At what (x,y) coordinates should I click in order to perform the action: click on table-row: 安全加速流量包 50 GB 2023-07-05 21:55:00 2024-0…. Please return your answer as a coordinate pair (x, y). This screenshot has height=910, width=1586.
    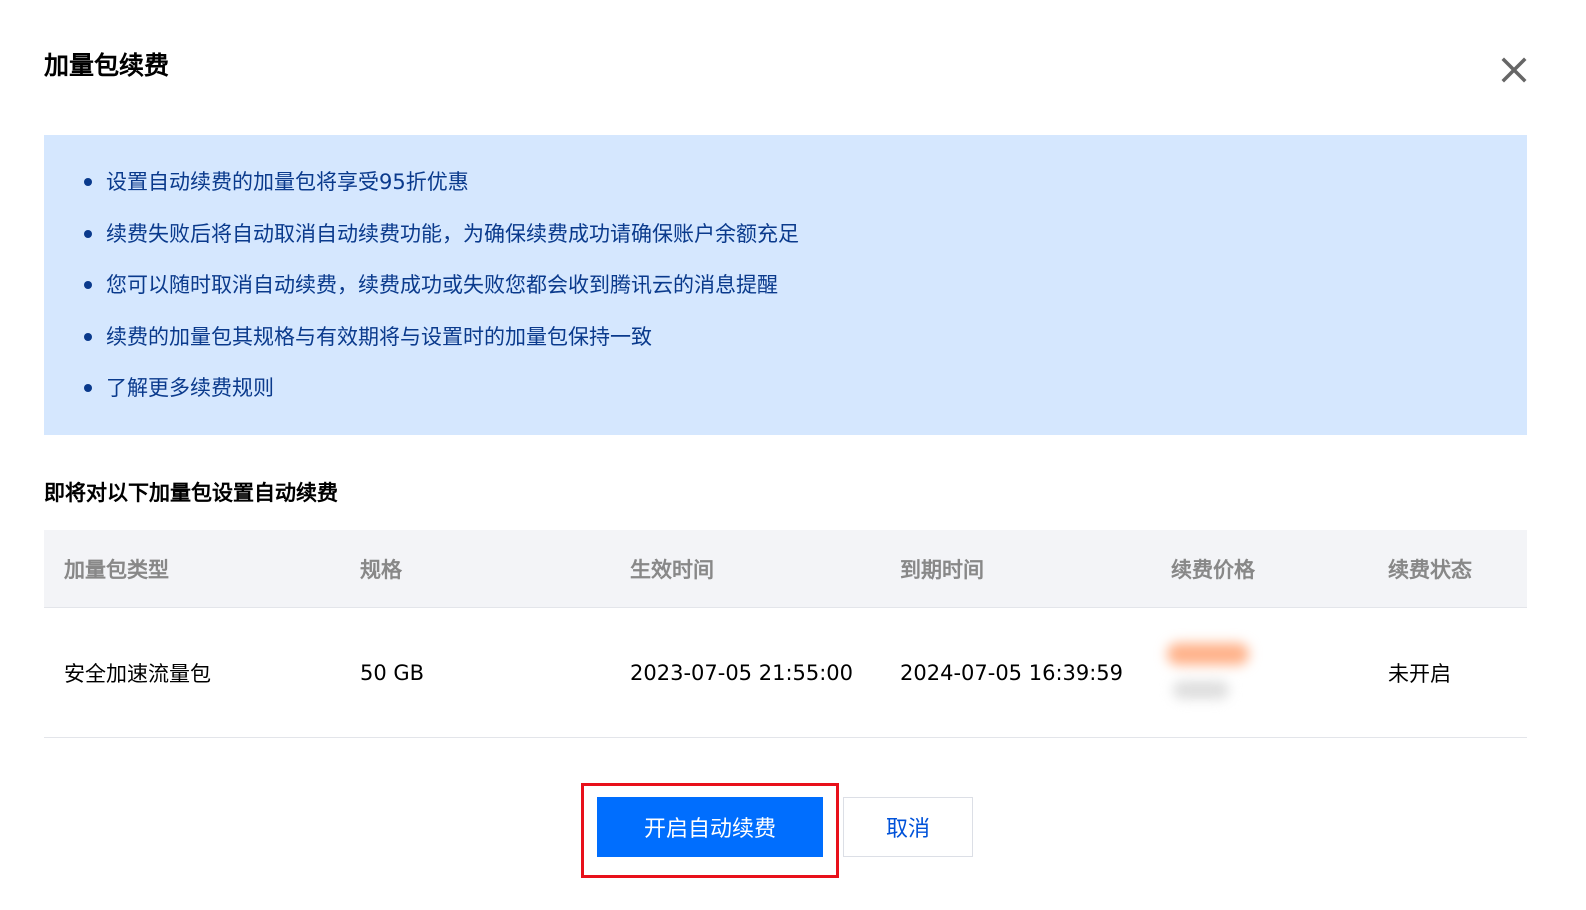
    Looking at the image, I should click on (785, 673).